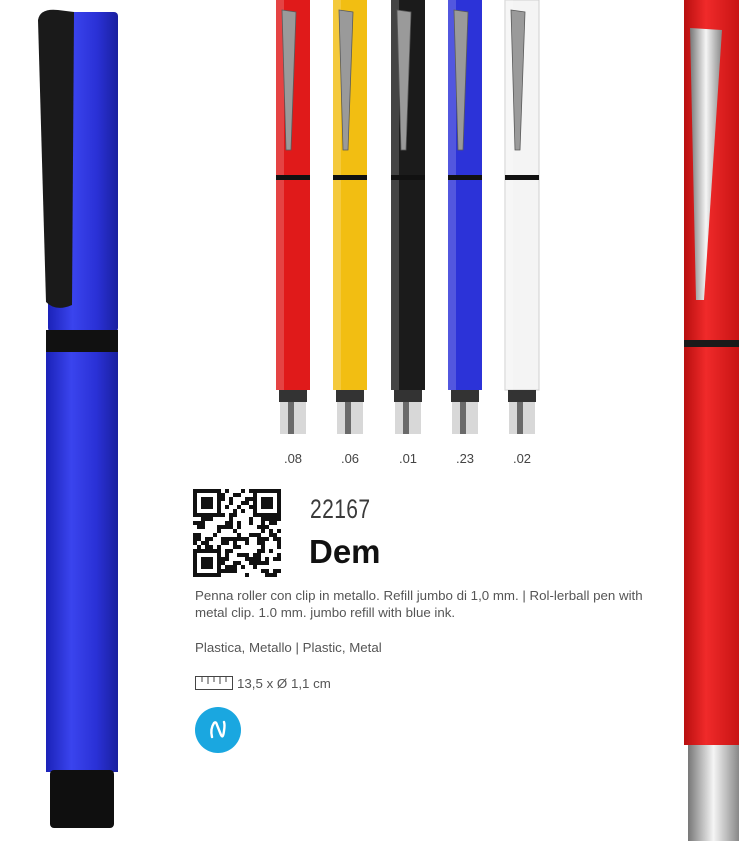  Describe the element at coordinates (522, 458) in the screenshot. I see `variant-code: .02` at that location.